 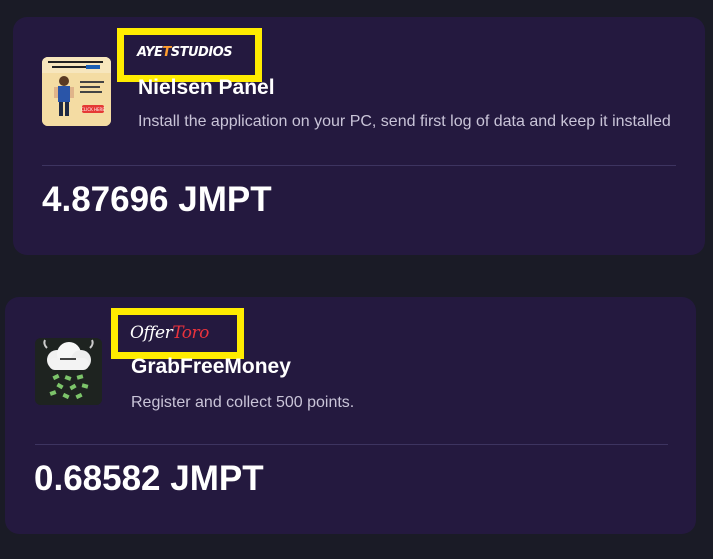 I want to click on svg-text: CLICK HERE, so click(x=93, y=109).